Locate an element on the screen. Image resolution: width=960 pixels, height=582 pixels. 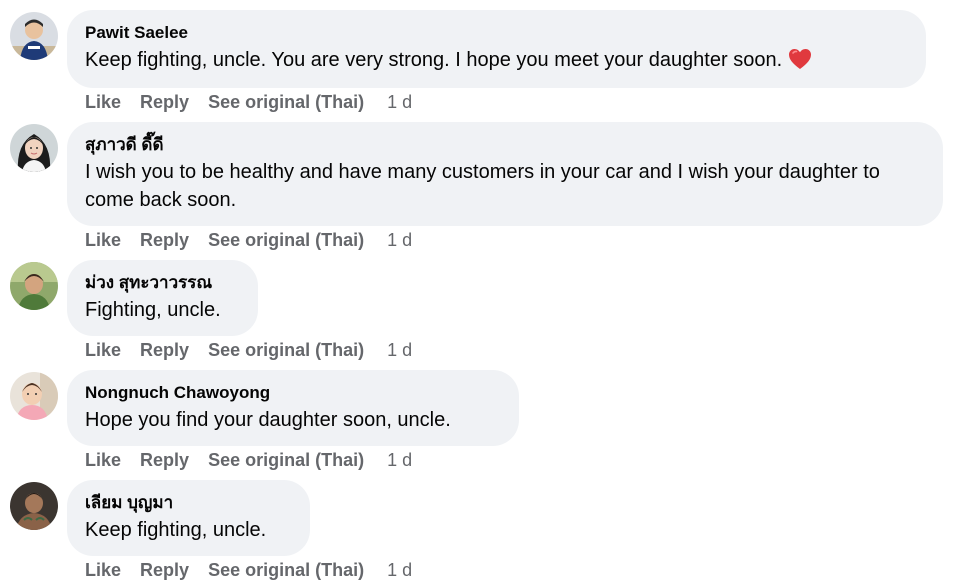
comment-bubble: เลียม บุญมา Keep fighting, uncle. is located at coordinates (188, 518).